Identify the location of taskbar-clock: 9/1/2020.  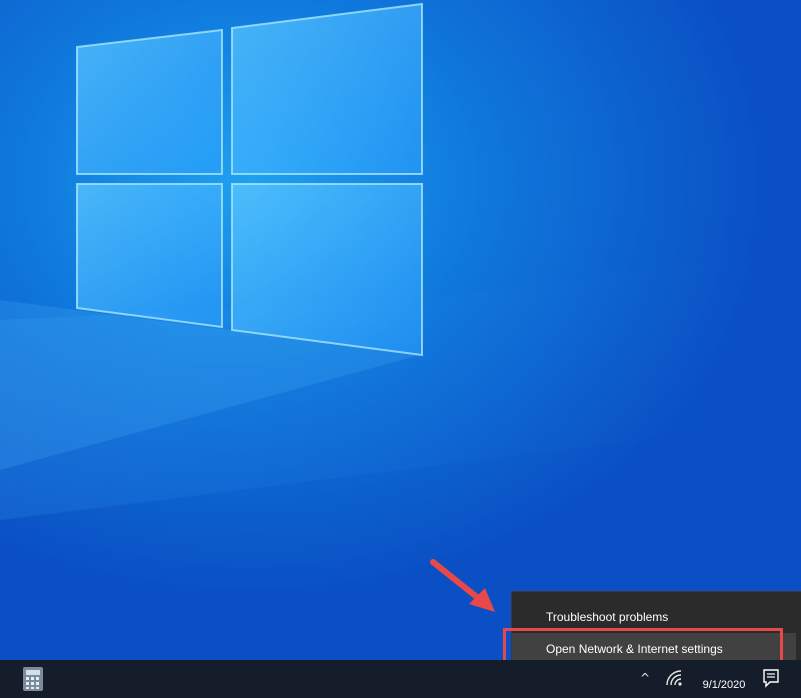
(724, 680).